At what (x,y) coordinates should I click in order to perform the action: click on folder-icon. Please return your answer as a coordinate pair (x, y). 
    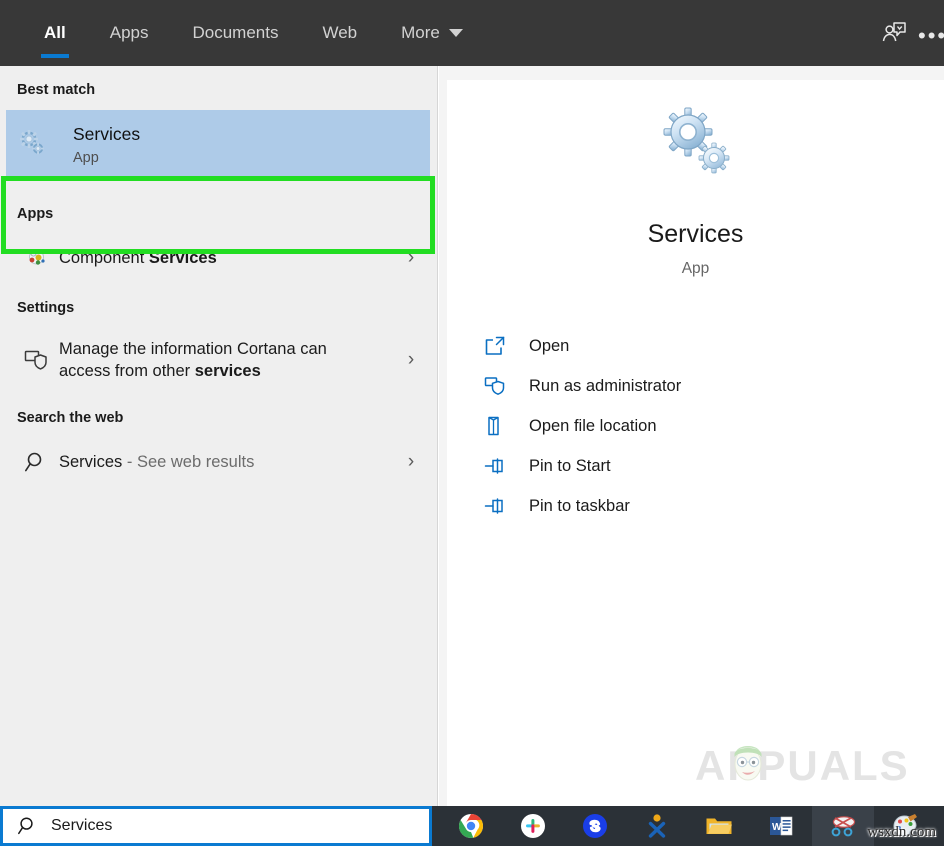
    Looking at the image, I should click on (719, 826).